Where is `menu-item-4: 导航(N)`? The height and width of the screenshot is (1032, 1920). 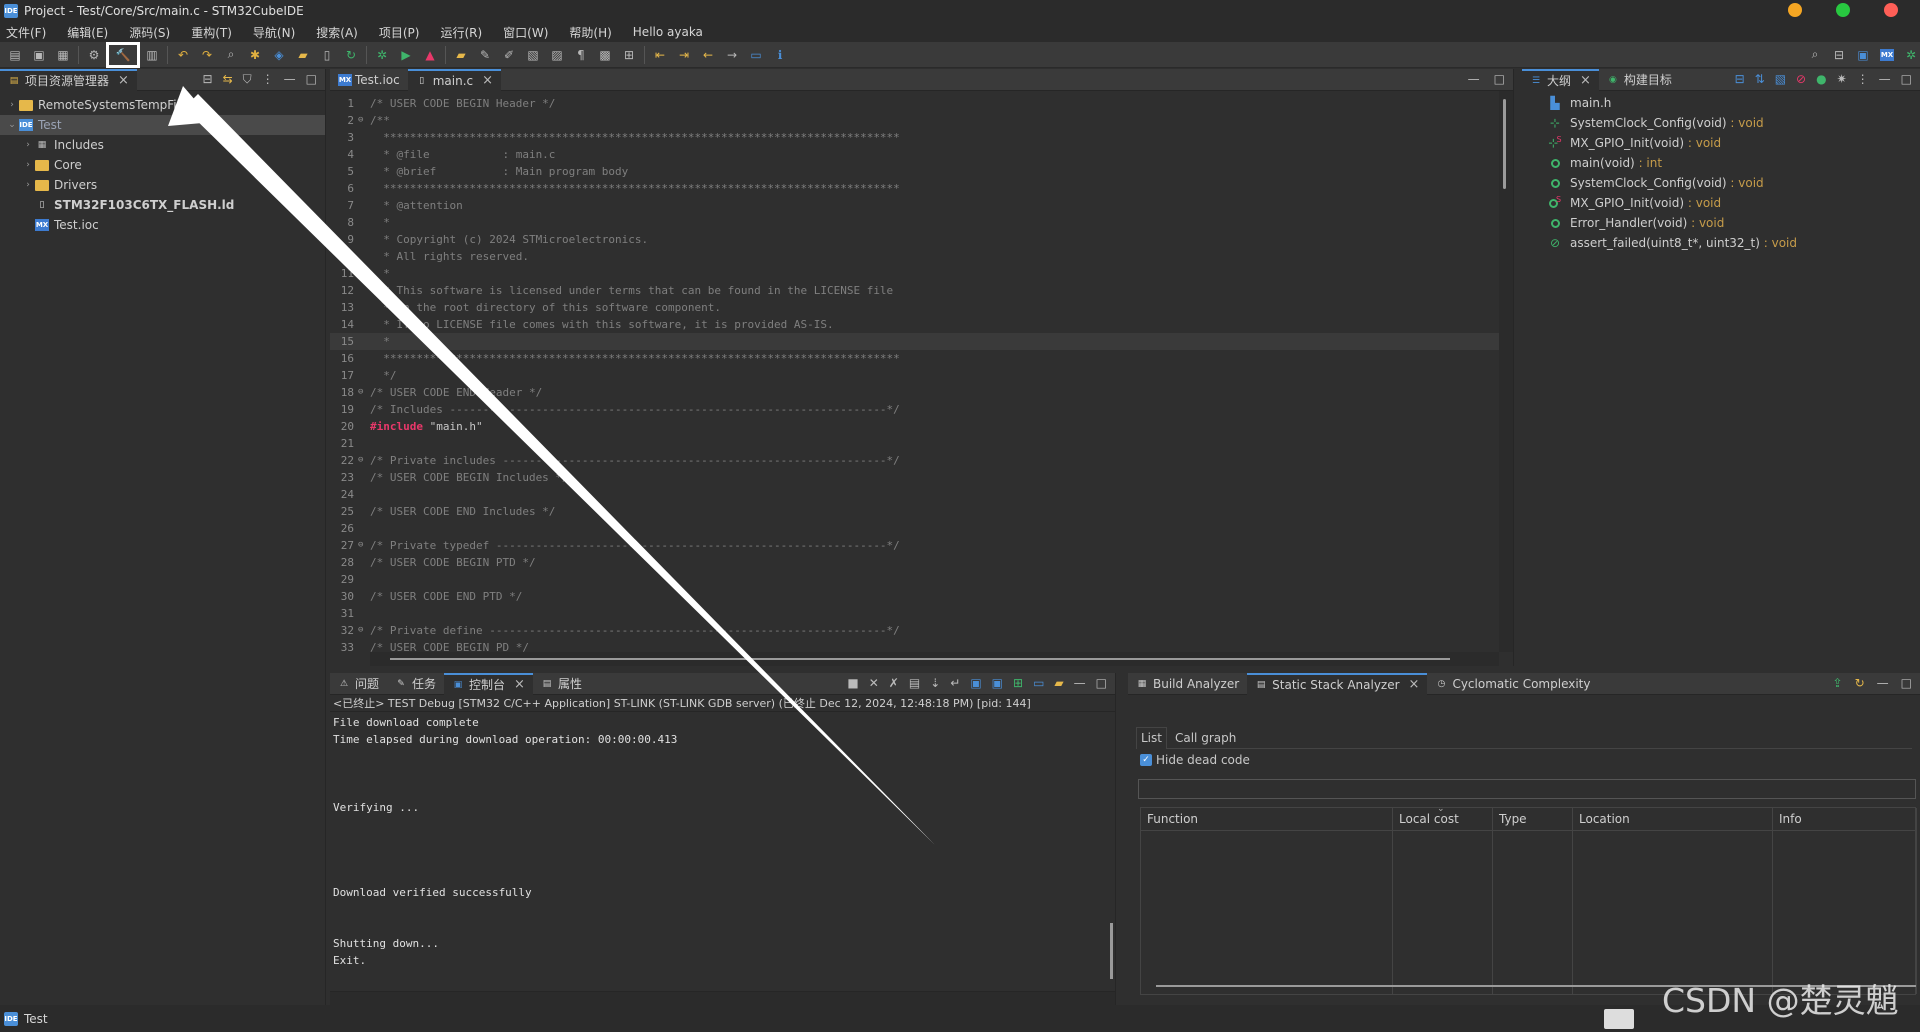
menu-item-4: 导航(N) is located at coordinates (274, 32).